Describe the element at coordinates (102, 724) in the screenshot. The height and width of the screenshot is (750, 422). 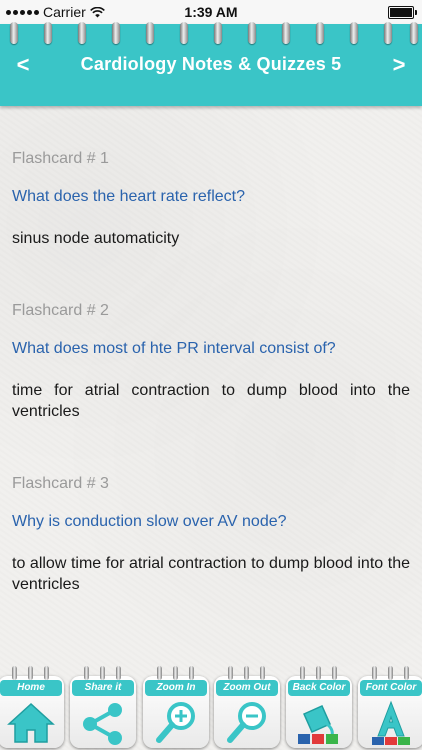
I see `share-icon` at that location.